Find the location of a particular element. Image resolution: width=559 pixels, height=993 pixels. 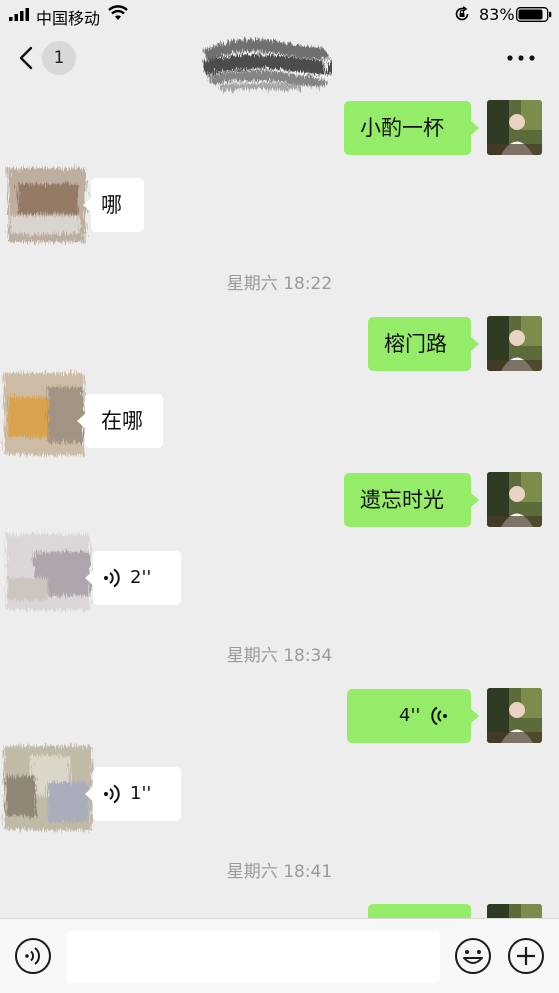

battery-icon is located at coordinates (534, 14).